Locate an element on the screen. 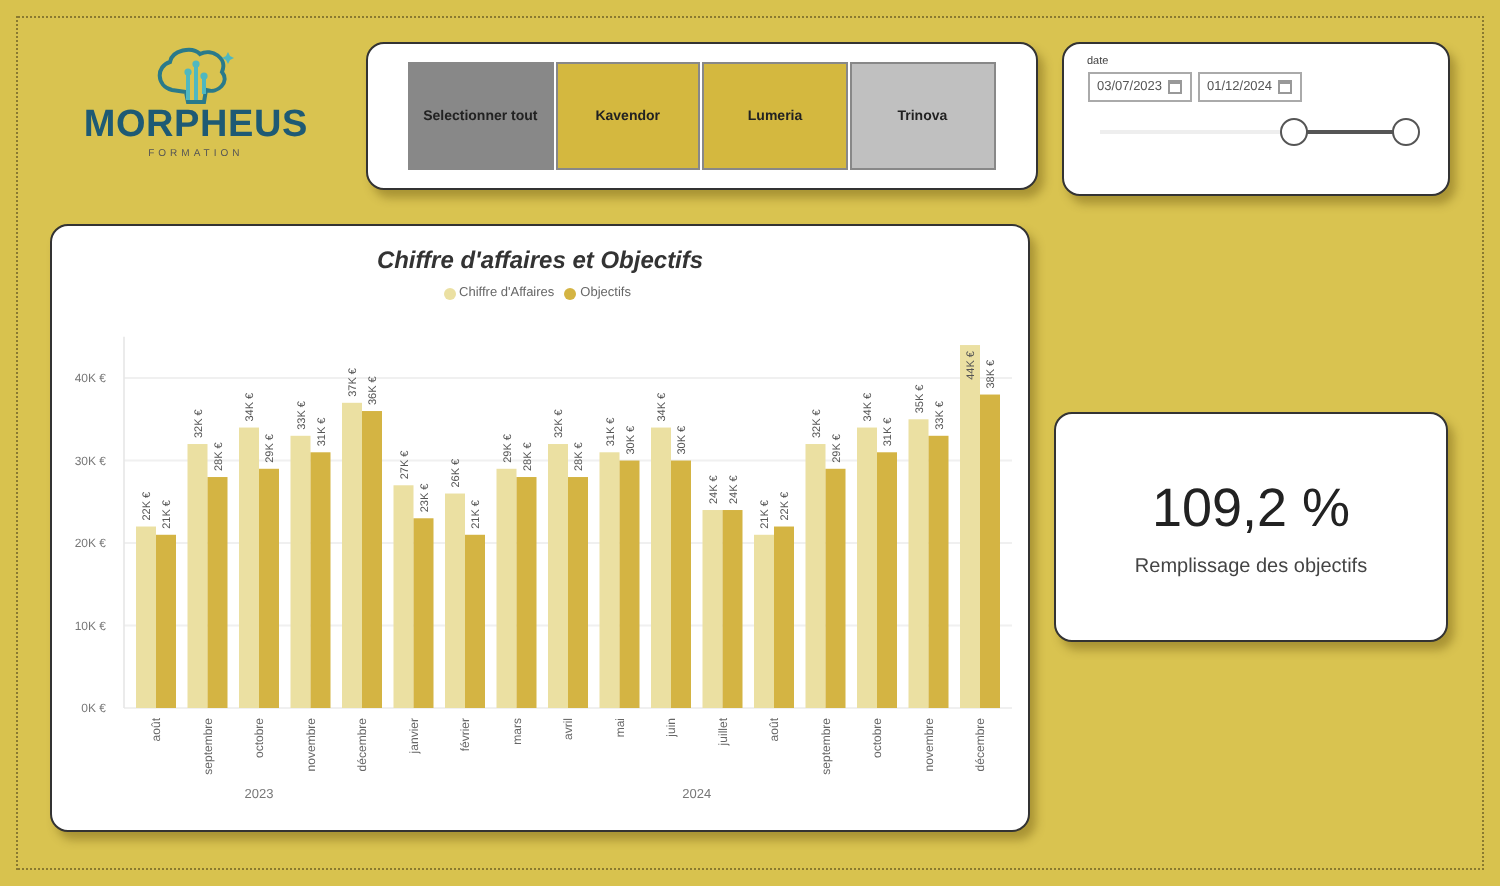 The width and height of the screenshot is (1500, 886). kpi-value: 109,2 % is located at coordinates (1251, 508).